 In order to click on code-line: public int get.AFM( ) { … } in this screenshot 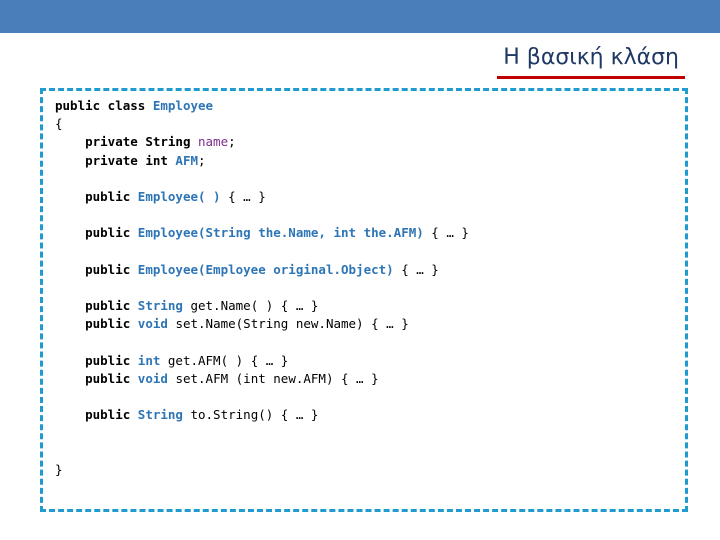, I will do `click(262, 361)`.